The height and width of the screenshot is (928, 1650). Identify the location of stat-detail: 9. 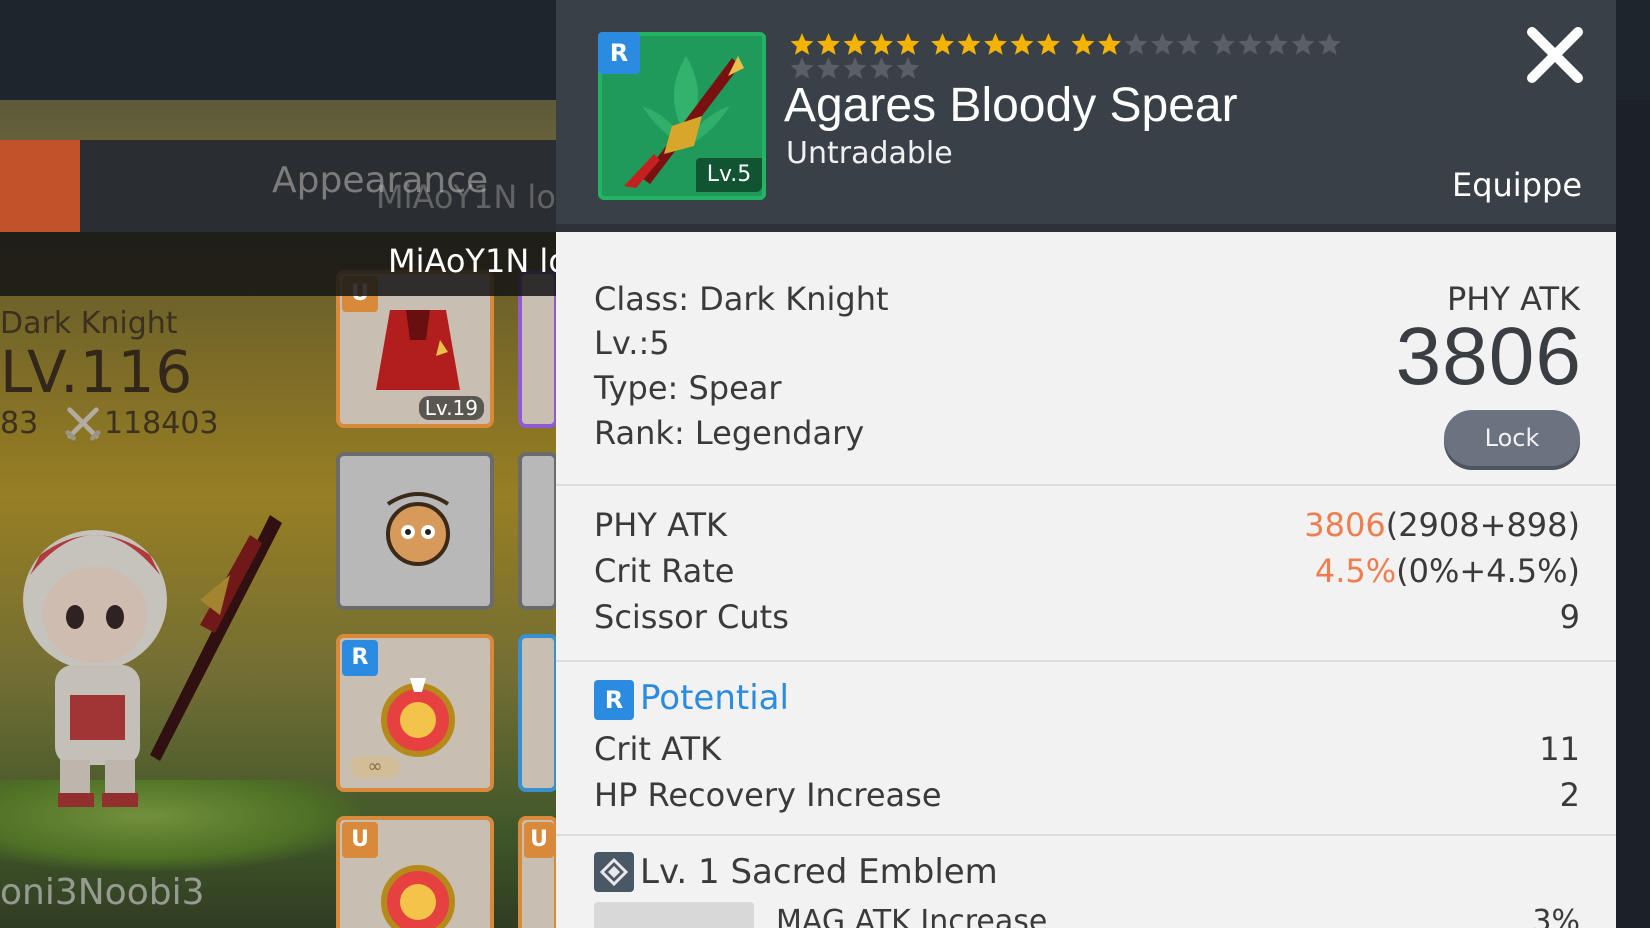
(1569, 617).